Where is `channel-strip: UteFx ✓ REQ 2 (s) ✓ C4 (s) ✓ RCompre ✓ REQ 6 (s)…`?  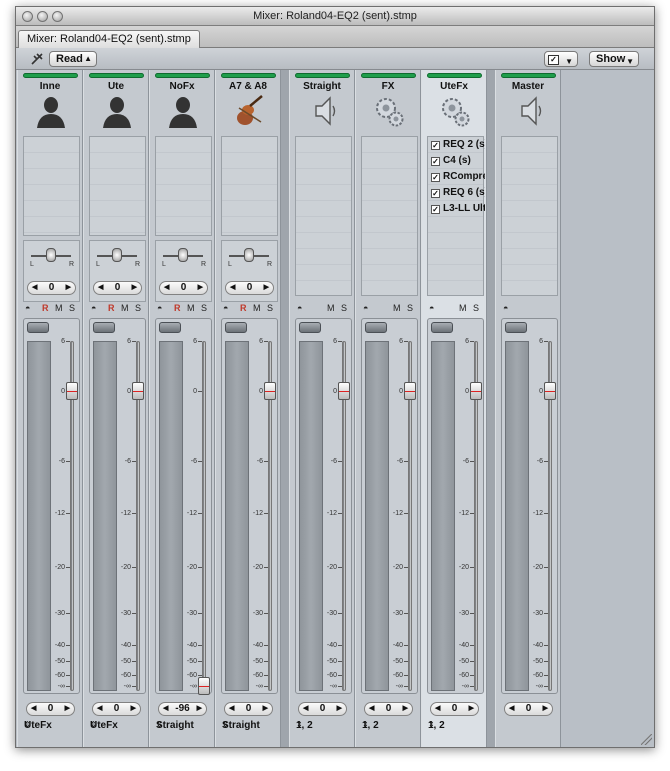
channel-strip: UteFx ✓ REQ 2 (s) ✓ C4 (s) ✓ RCompre ✓ REQ 6 (s)… is located at coordinates (454, 408).